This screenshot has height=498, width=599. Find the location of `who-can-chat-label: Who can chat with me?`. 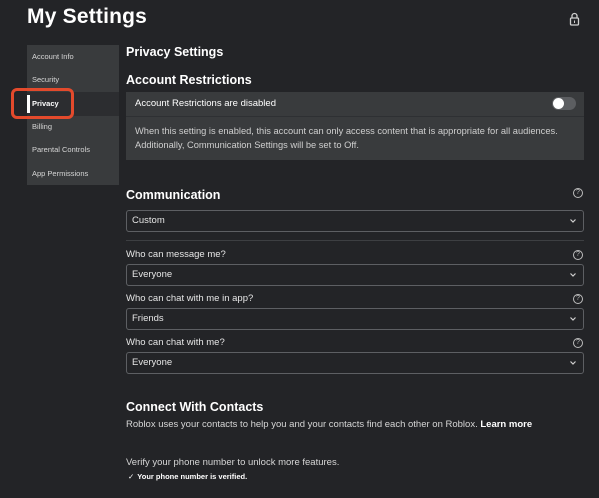

who-can-chat-label: Who can chat with me? is located at coordinates (175, 342).